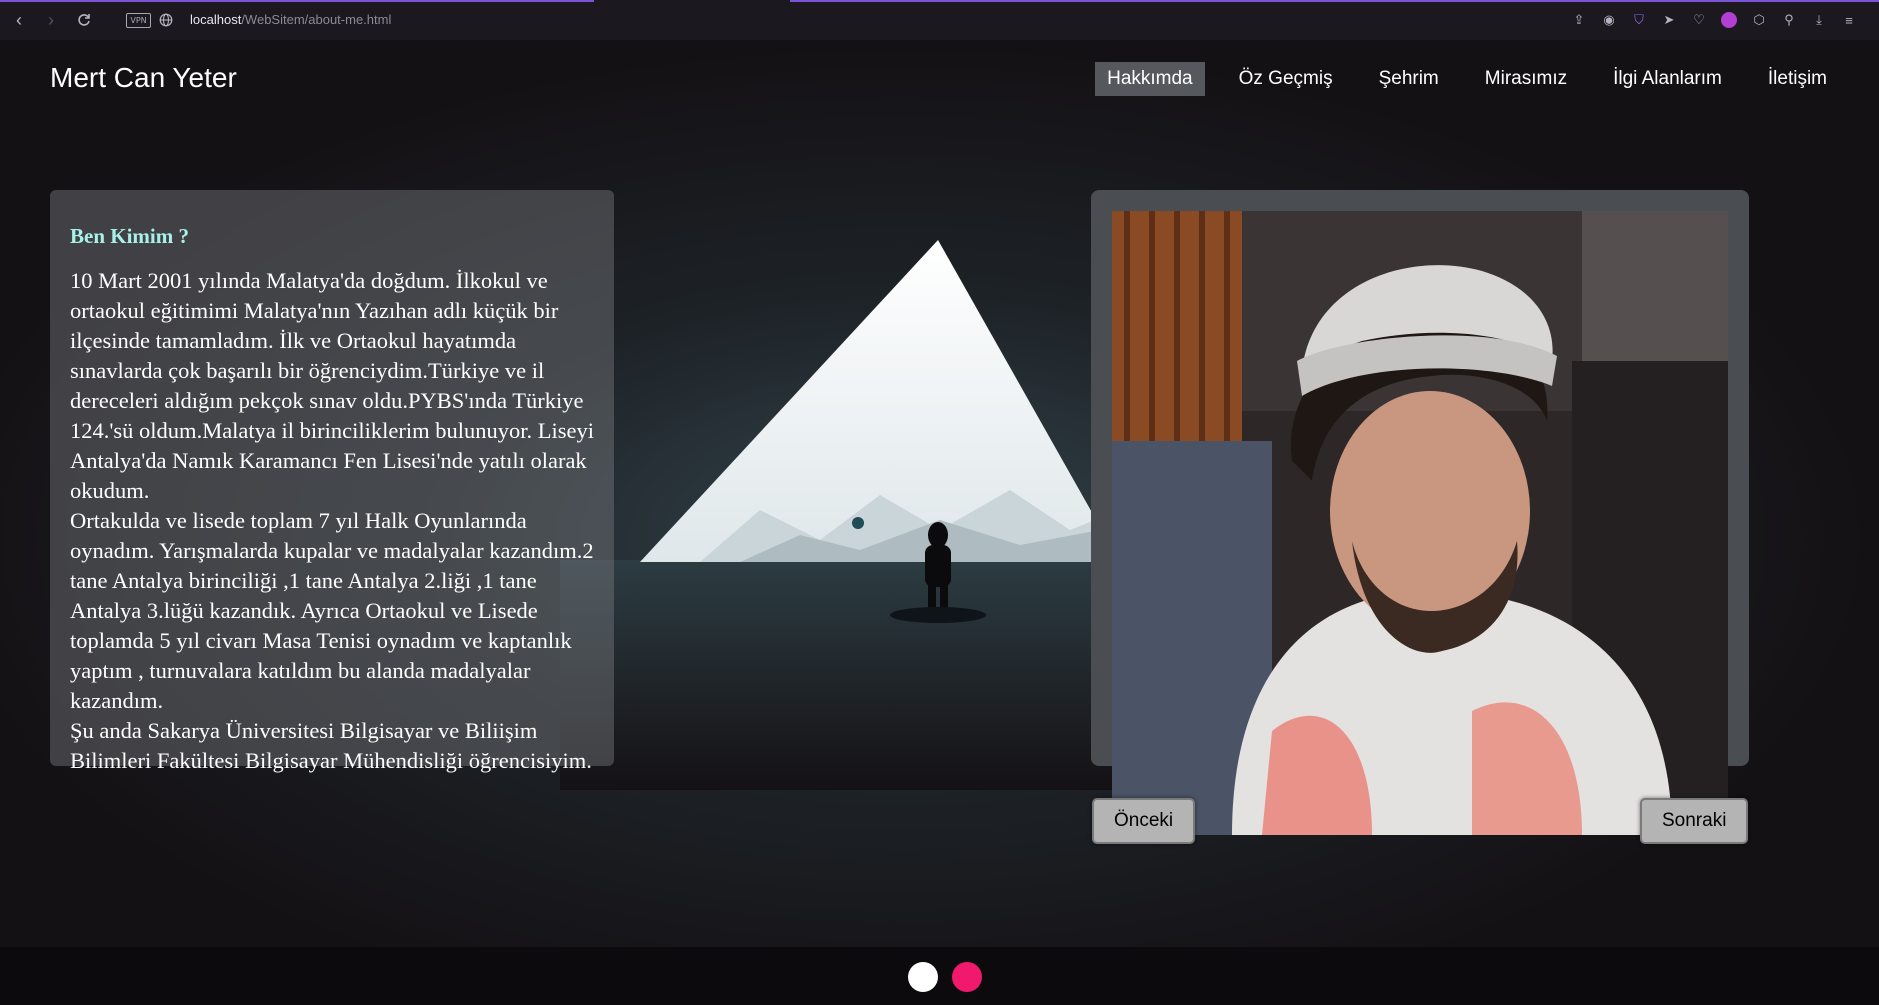 Image resolution: width=1879 pixels, height=1005 pixels. Describe the element at coordinates (1609, 20) in the screenshot. I see `camera-icon: ◉` at that location.